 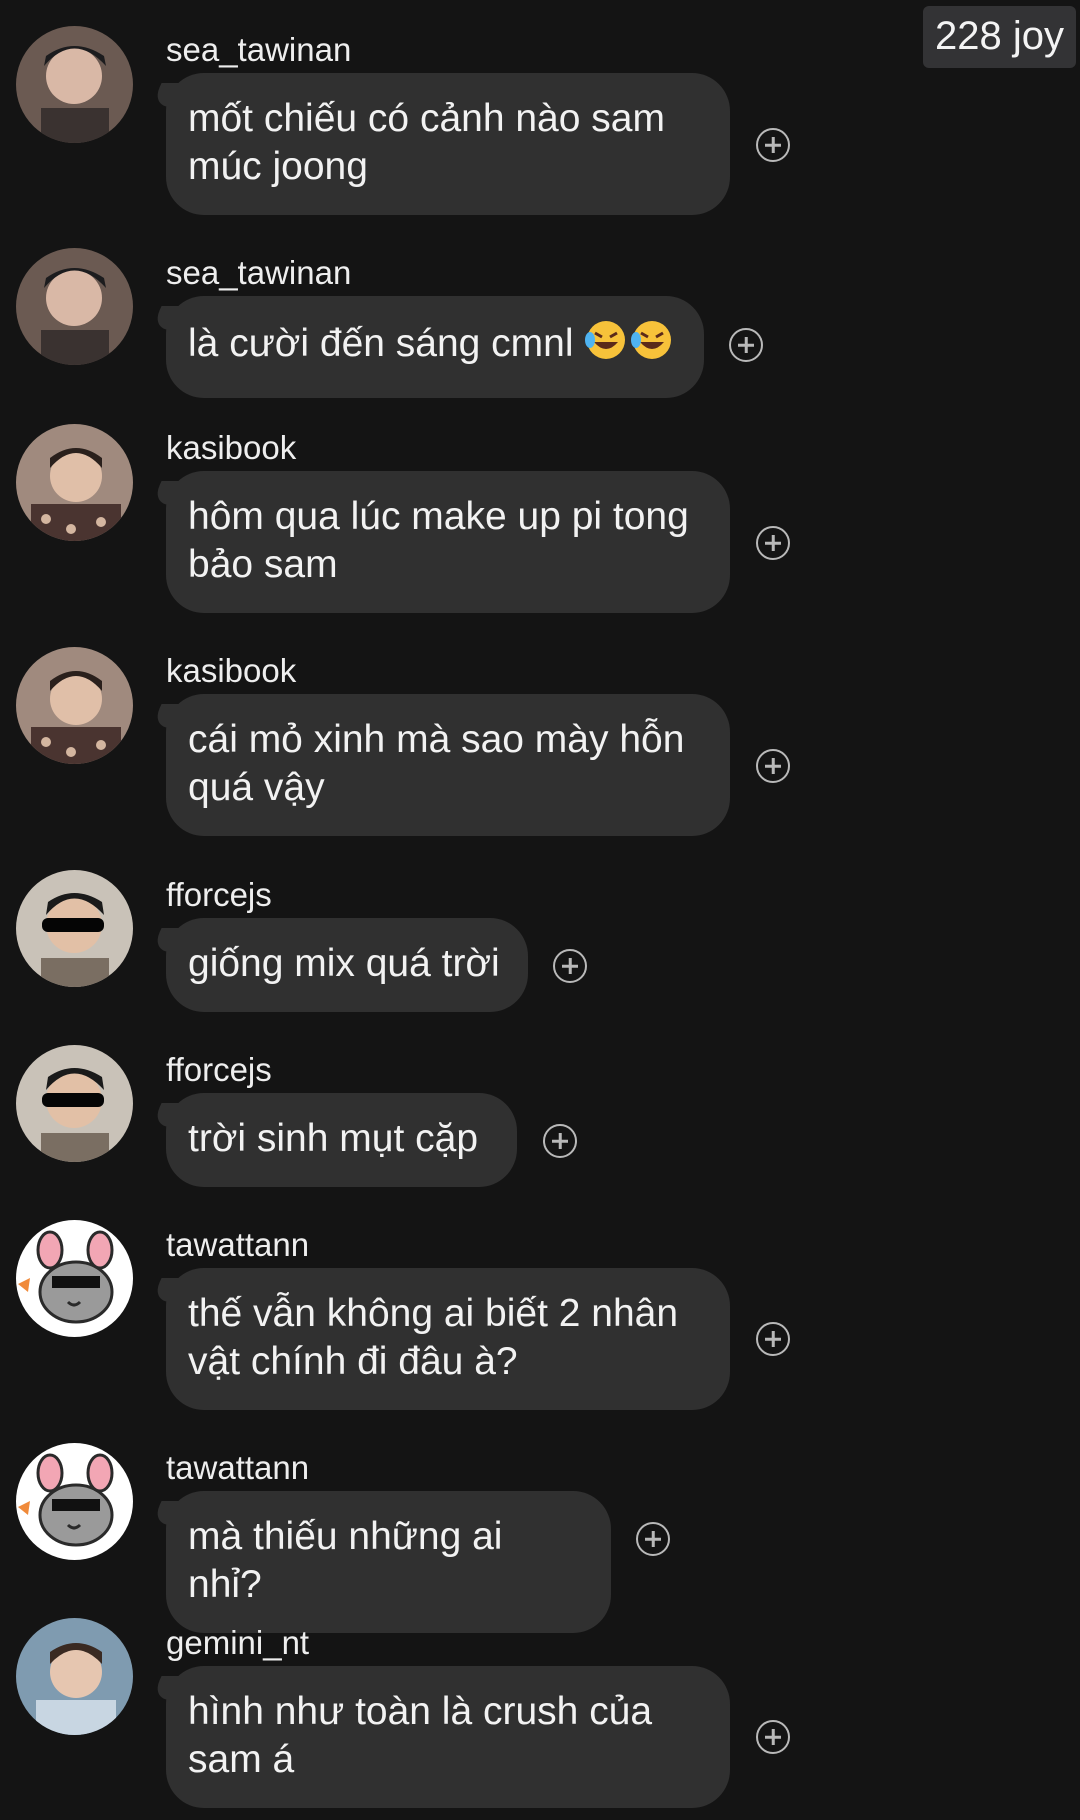 What do you see at coordinates (381, 343) in the screenshot?
I see `message-text: là cười đến sáng cmnl` at bounding box center [381, 343].